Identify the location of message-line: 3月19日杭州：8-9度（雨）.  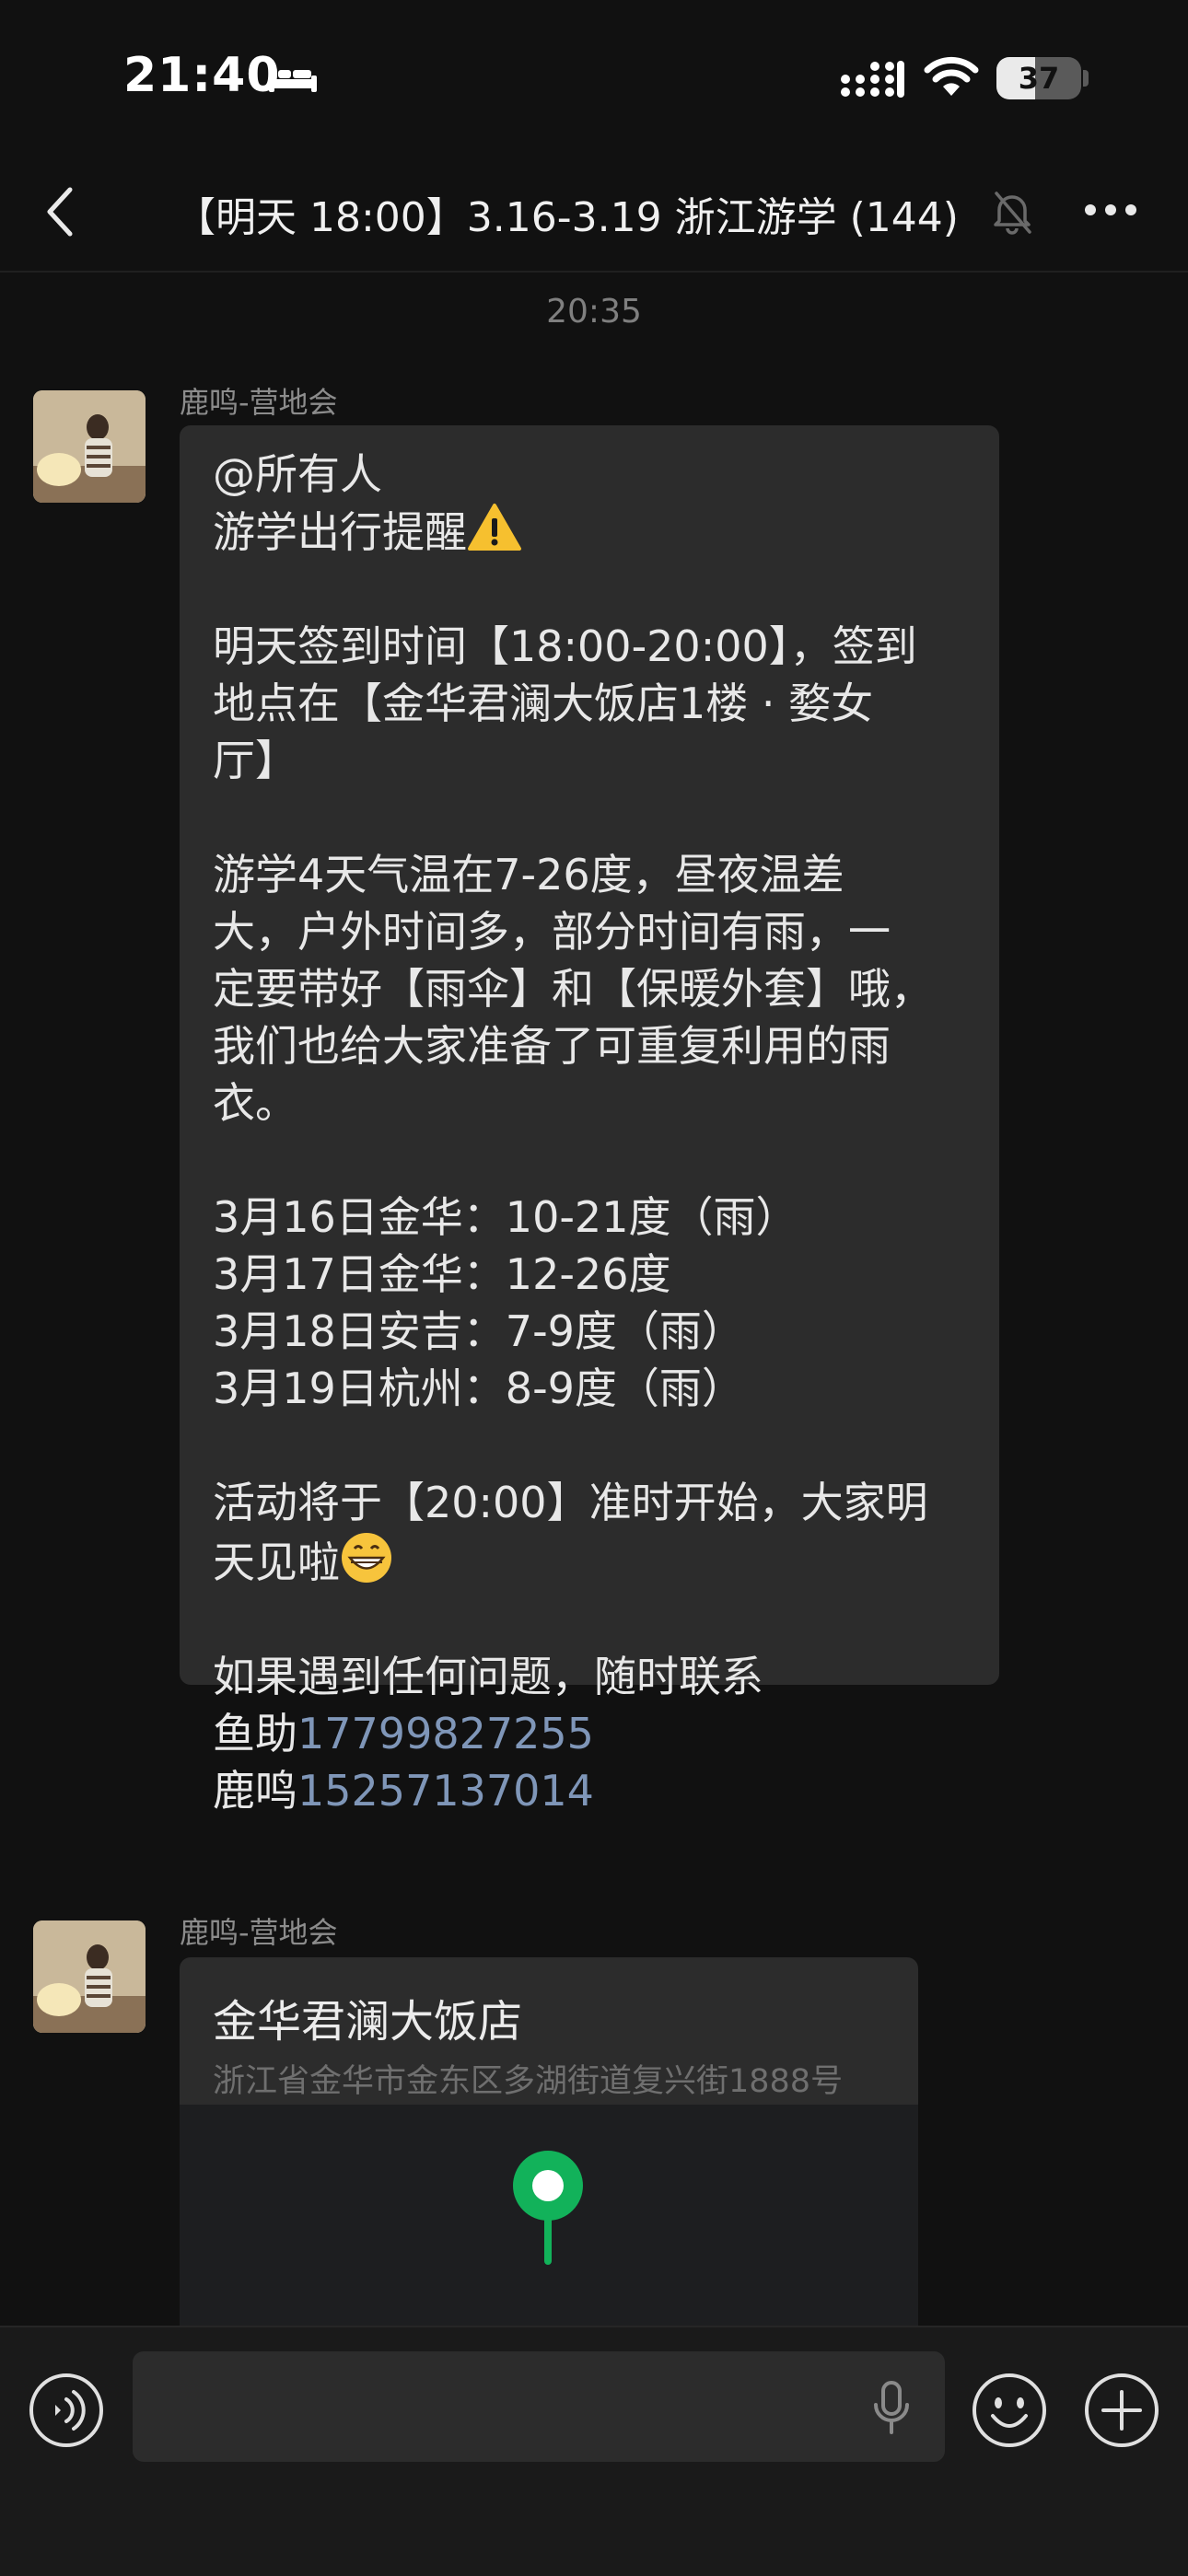
(479, 1388).